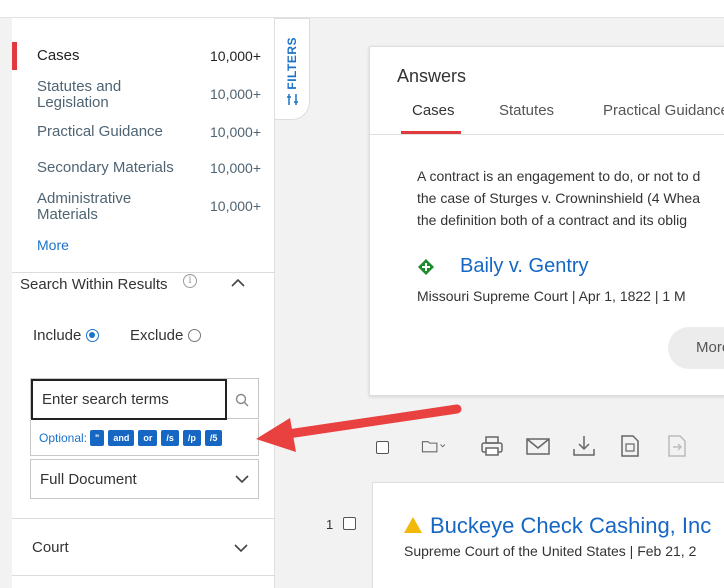 This screenshot has width=724, height=588. I want to click on info-icon: i, so click(190, 281).